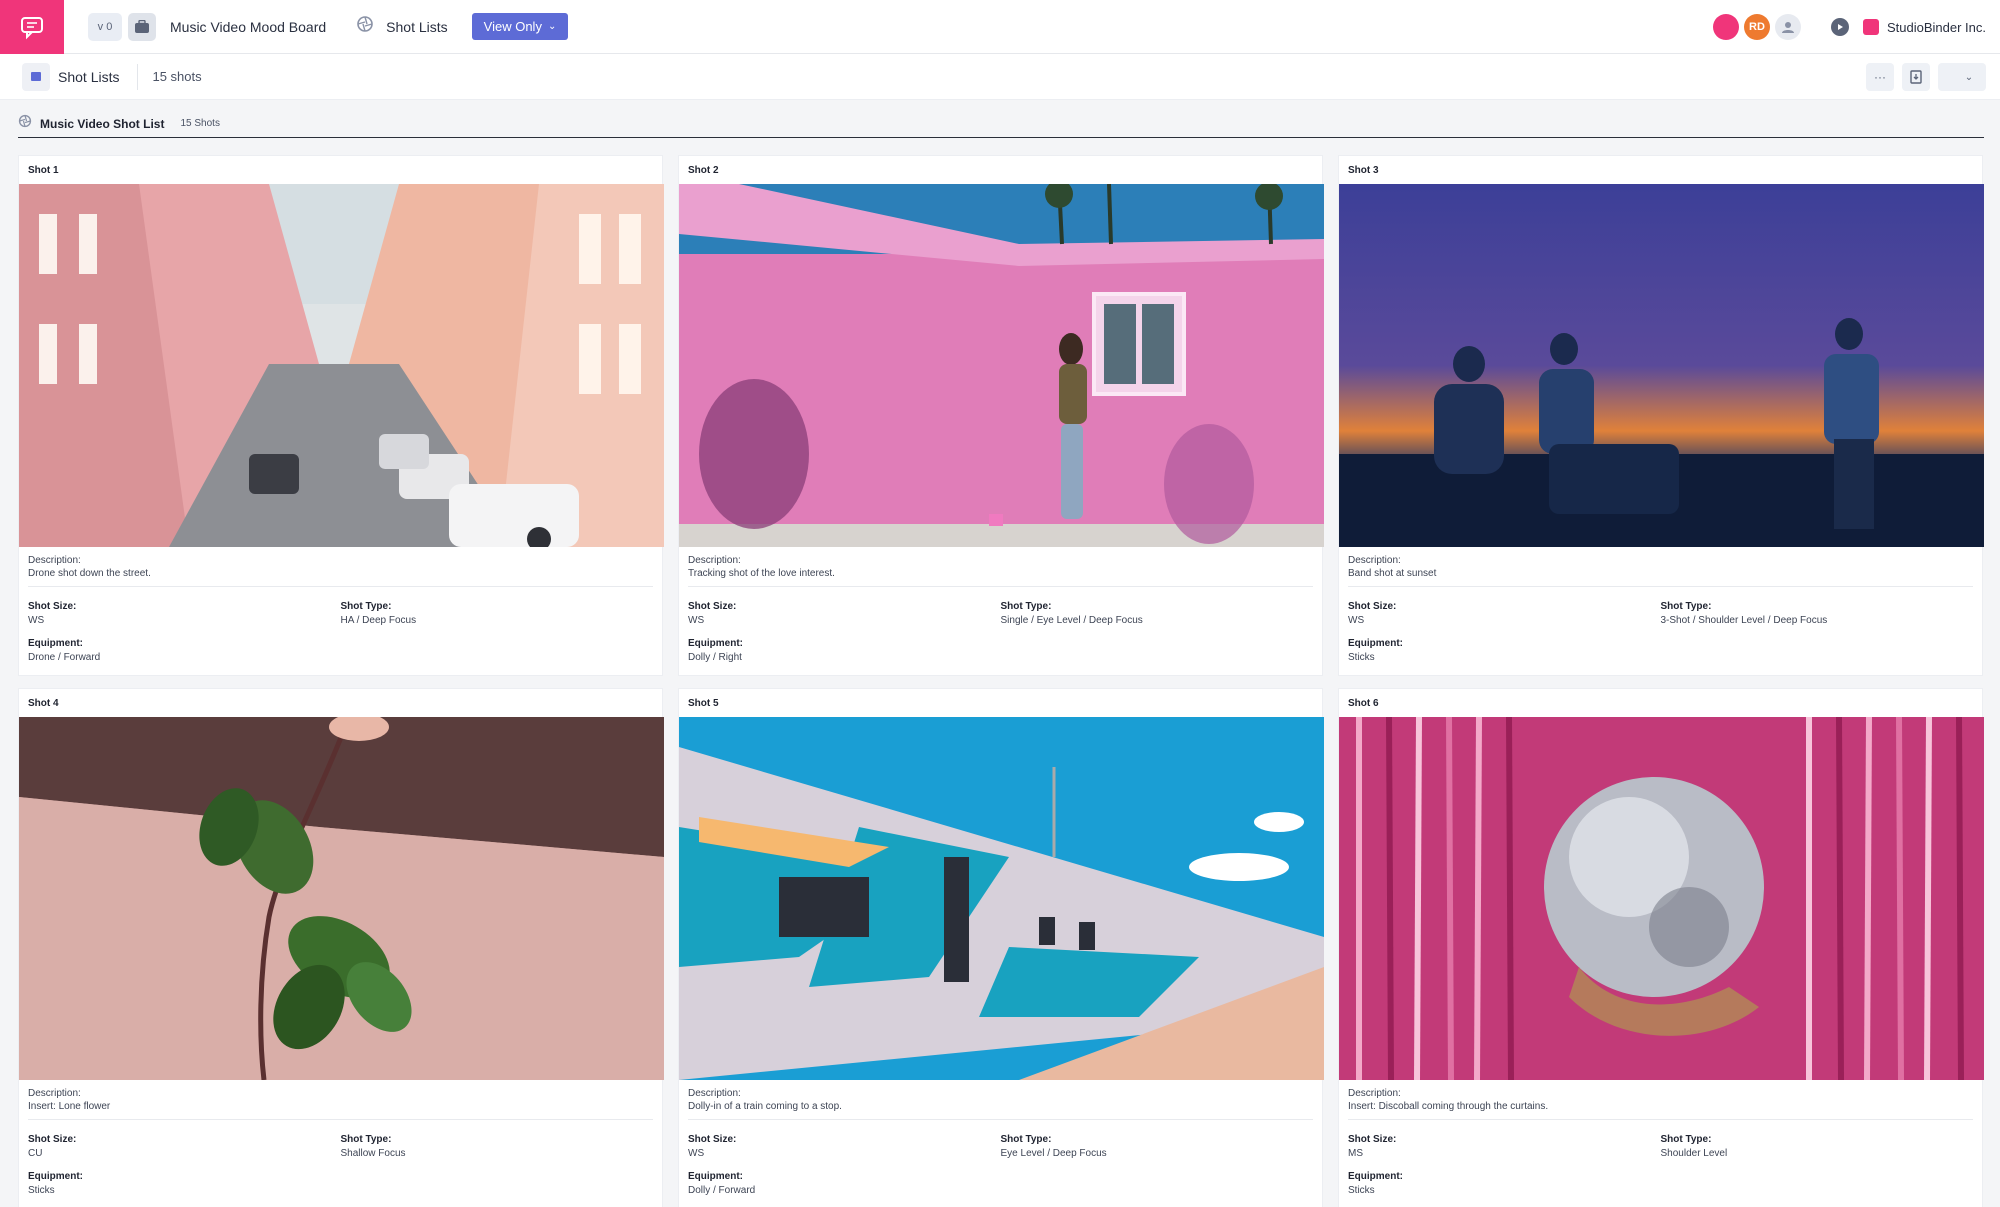  What do you see at coordinates (102, 124) in the screenshot?
I see `shot-list-title: Music Video Shot List` at bounding box center [102, 124].